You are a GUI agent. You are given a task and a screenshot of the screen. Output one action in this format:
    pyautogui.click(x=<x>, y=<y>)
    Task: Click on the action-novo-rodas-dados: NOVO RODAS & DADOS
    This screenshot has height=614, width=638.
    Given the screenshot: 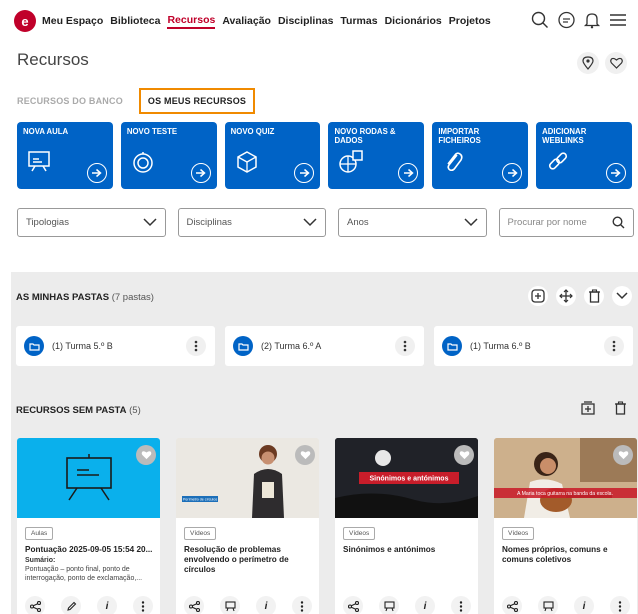 What is the action you would take?
    pyautogui.click(x=376, y=155)
    